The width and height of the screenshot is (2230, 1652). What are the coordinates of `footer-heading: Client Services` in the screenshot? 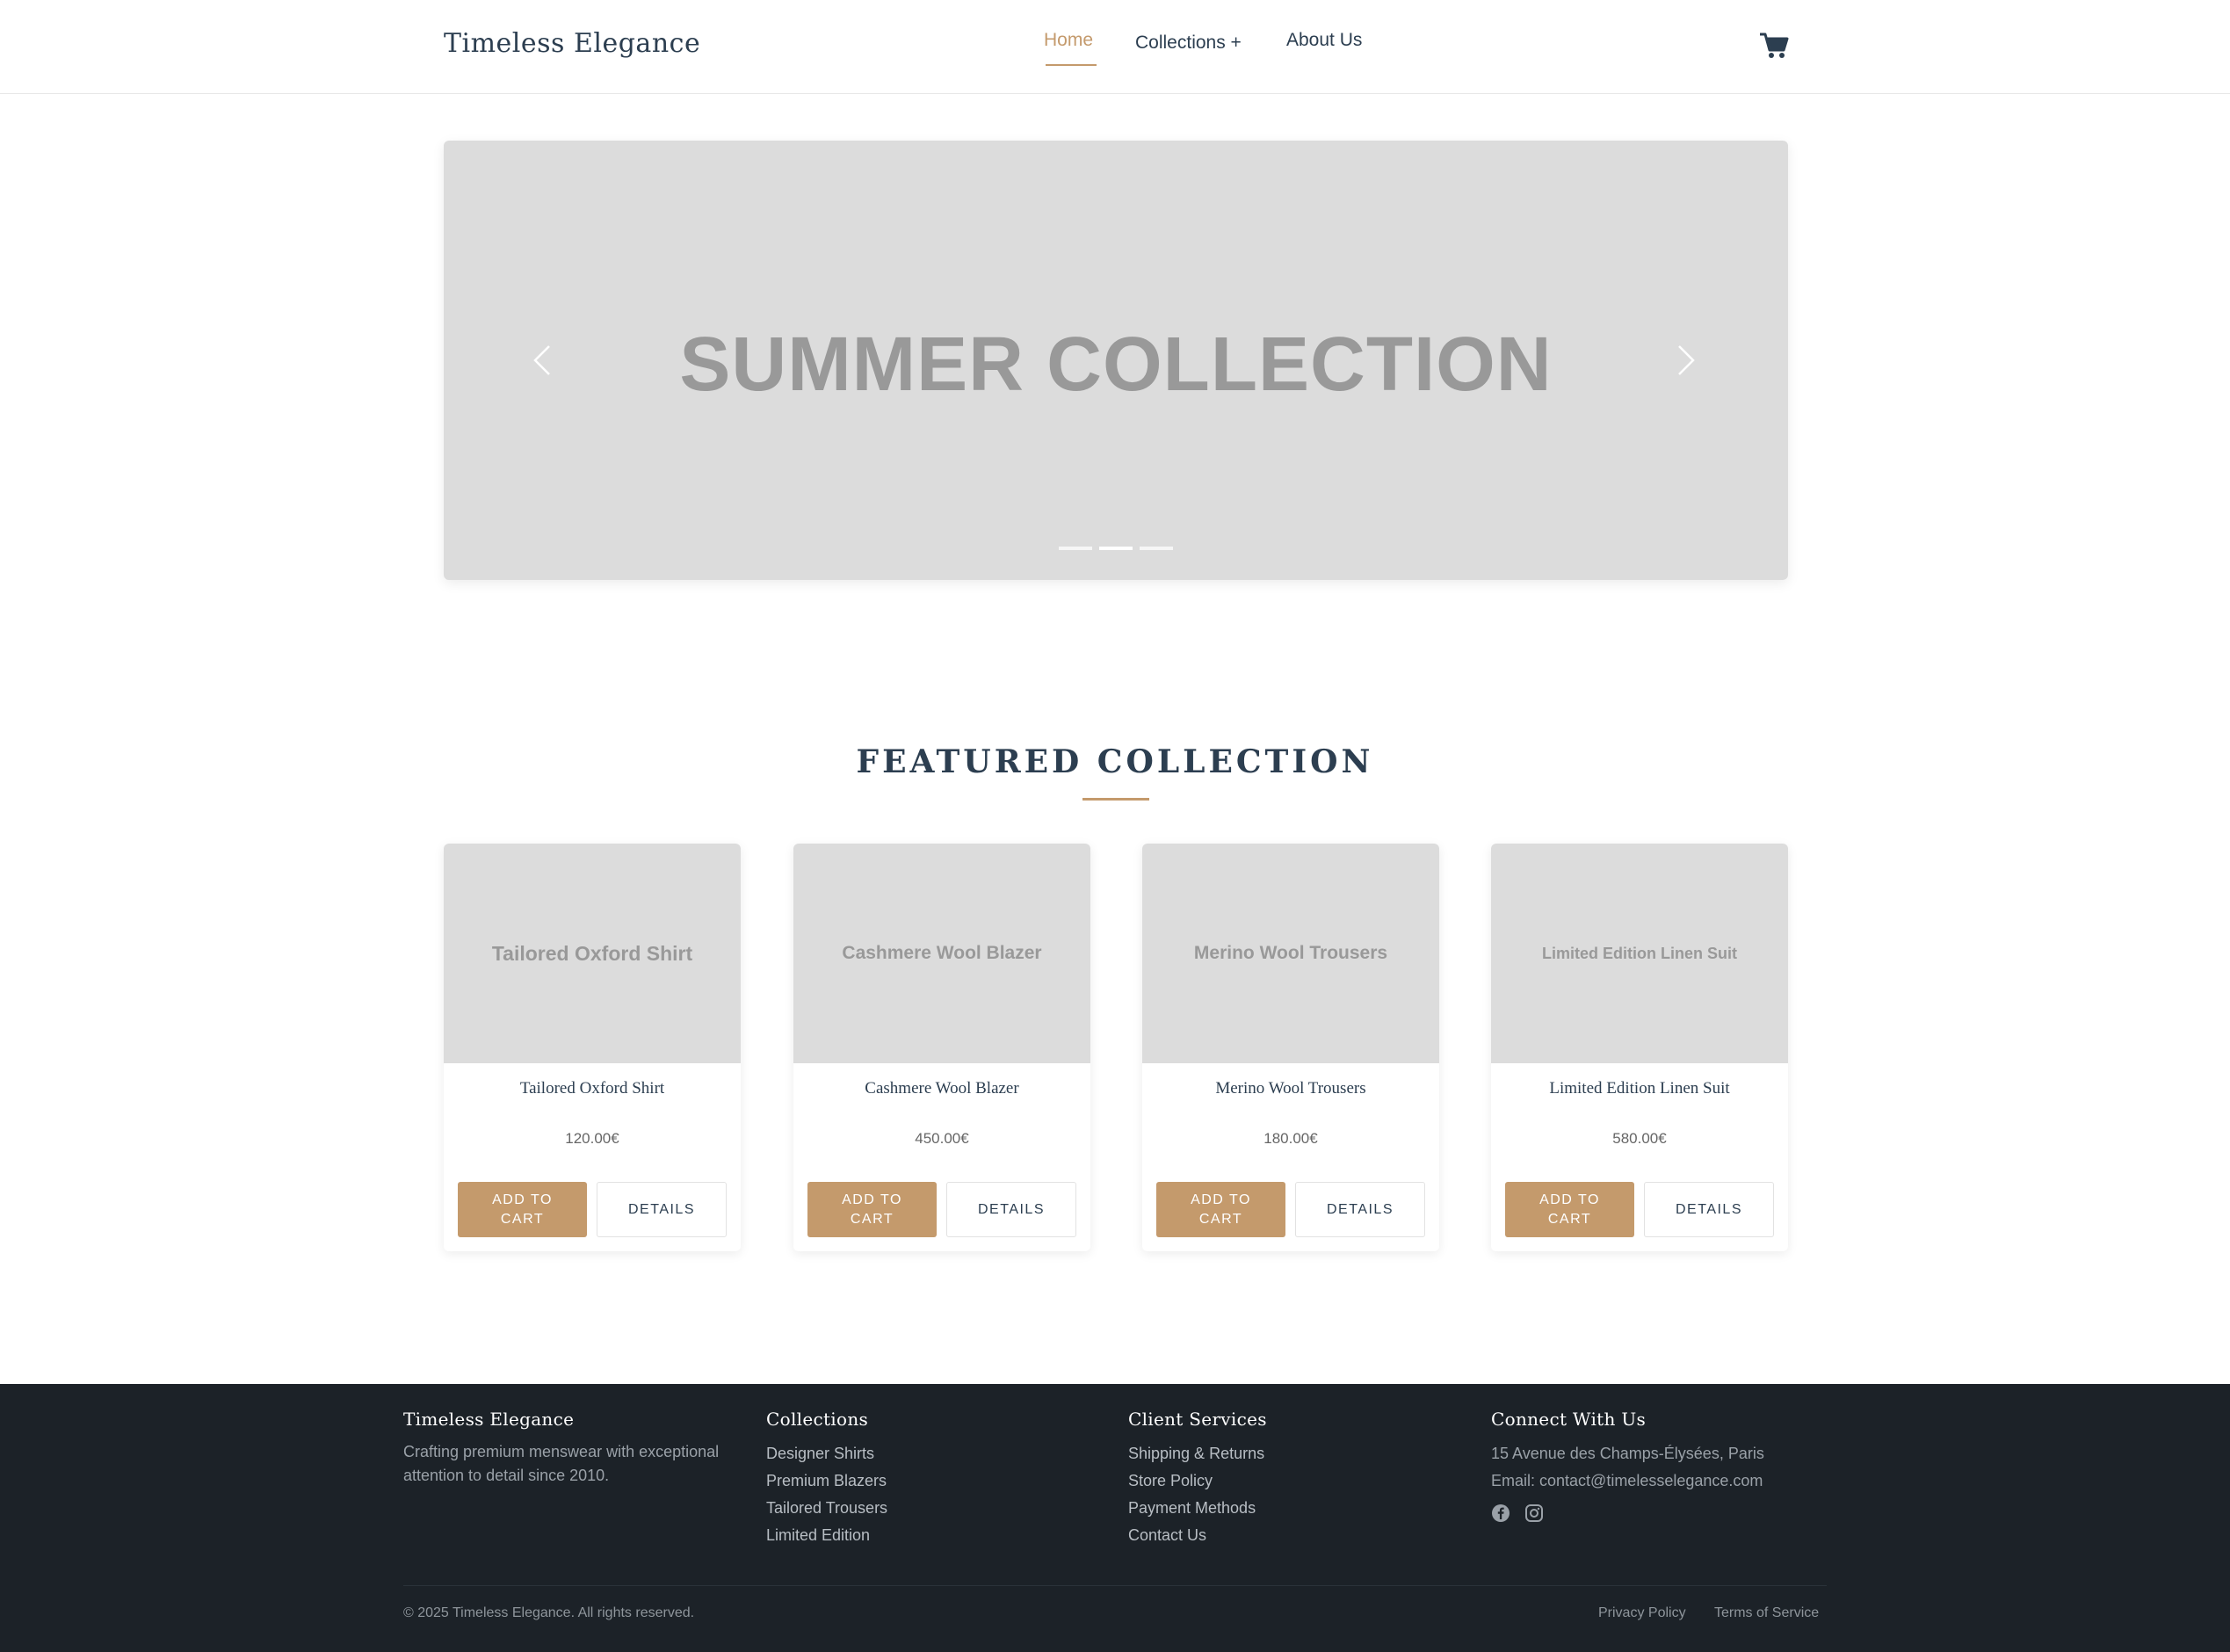 It's located at (1198, 1420).